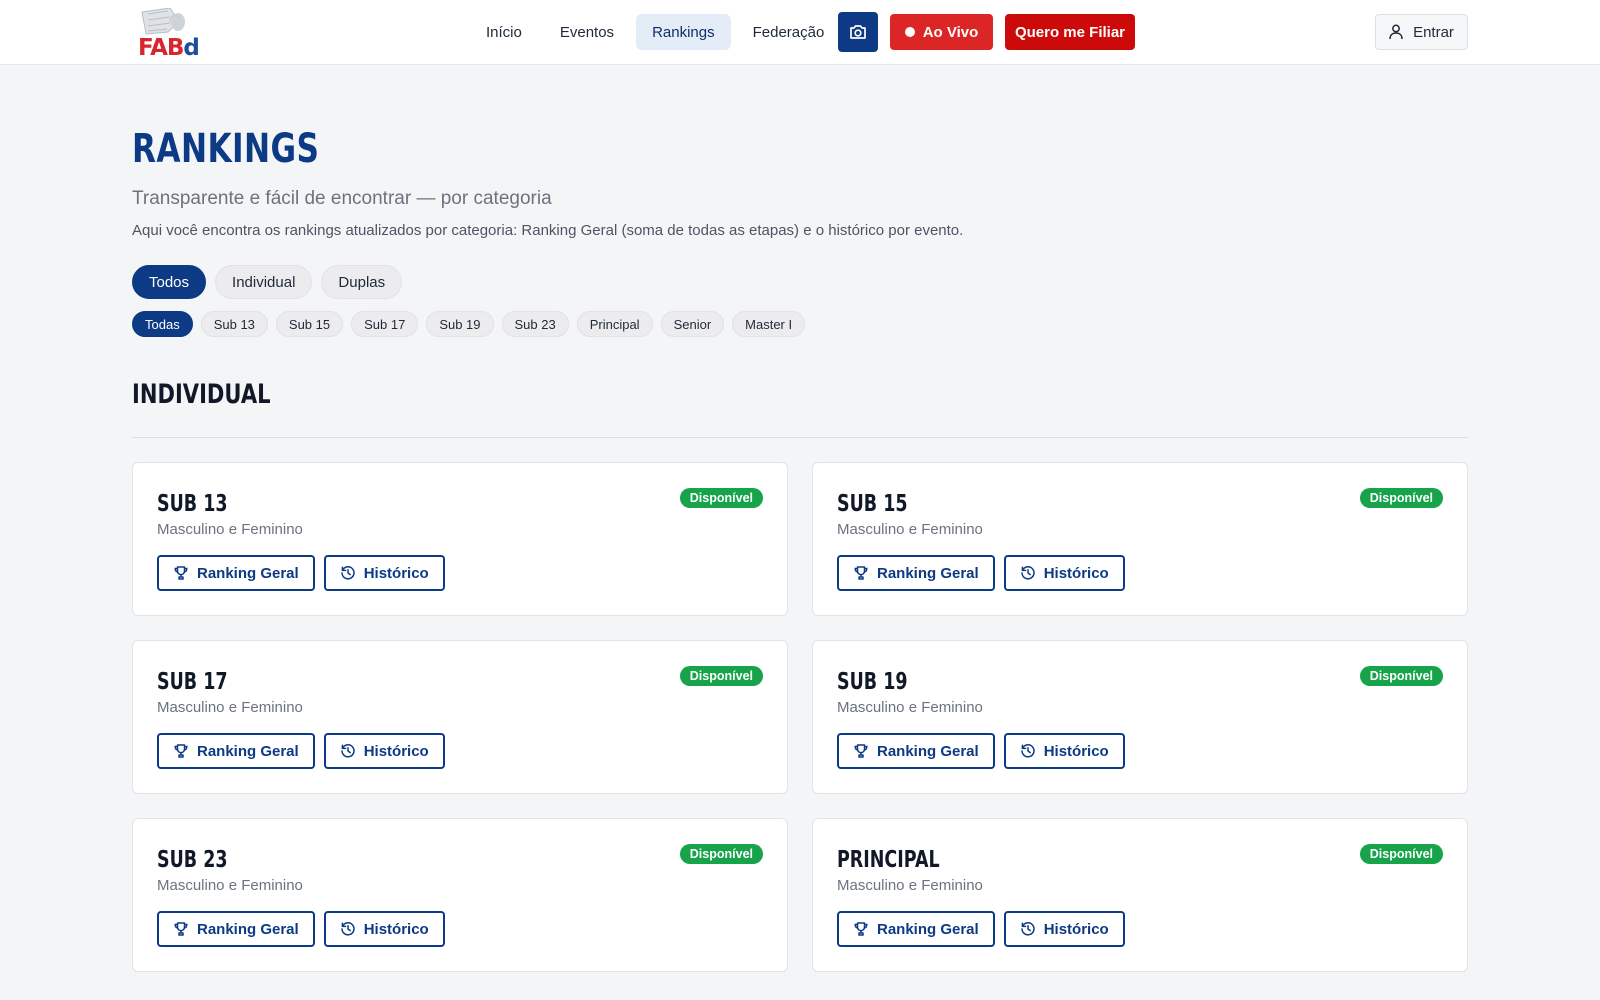 Image resolution: width=1600 pixels, height=1000 pixels. What do you see at coordinates (769, 324) in the screenshot?
I see `filter-cat-master-i: Master I` at bounding box center [769, 324].